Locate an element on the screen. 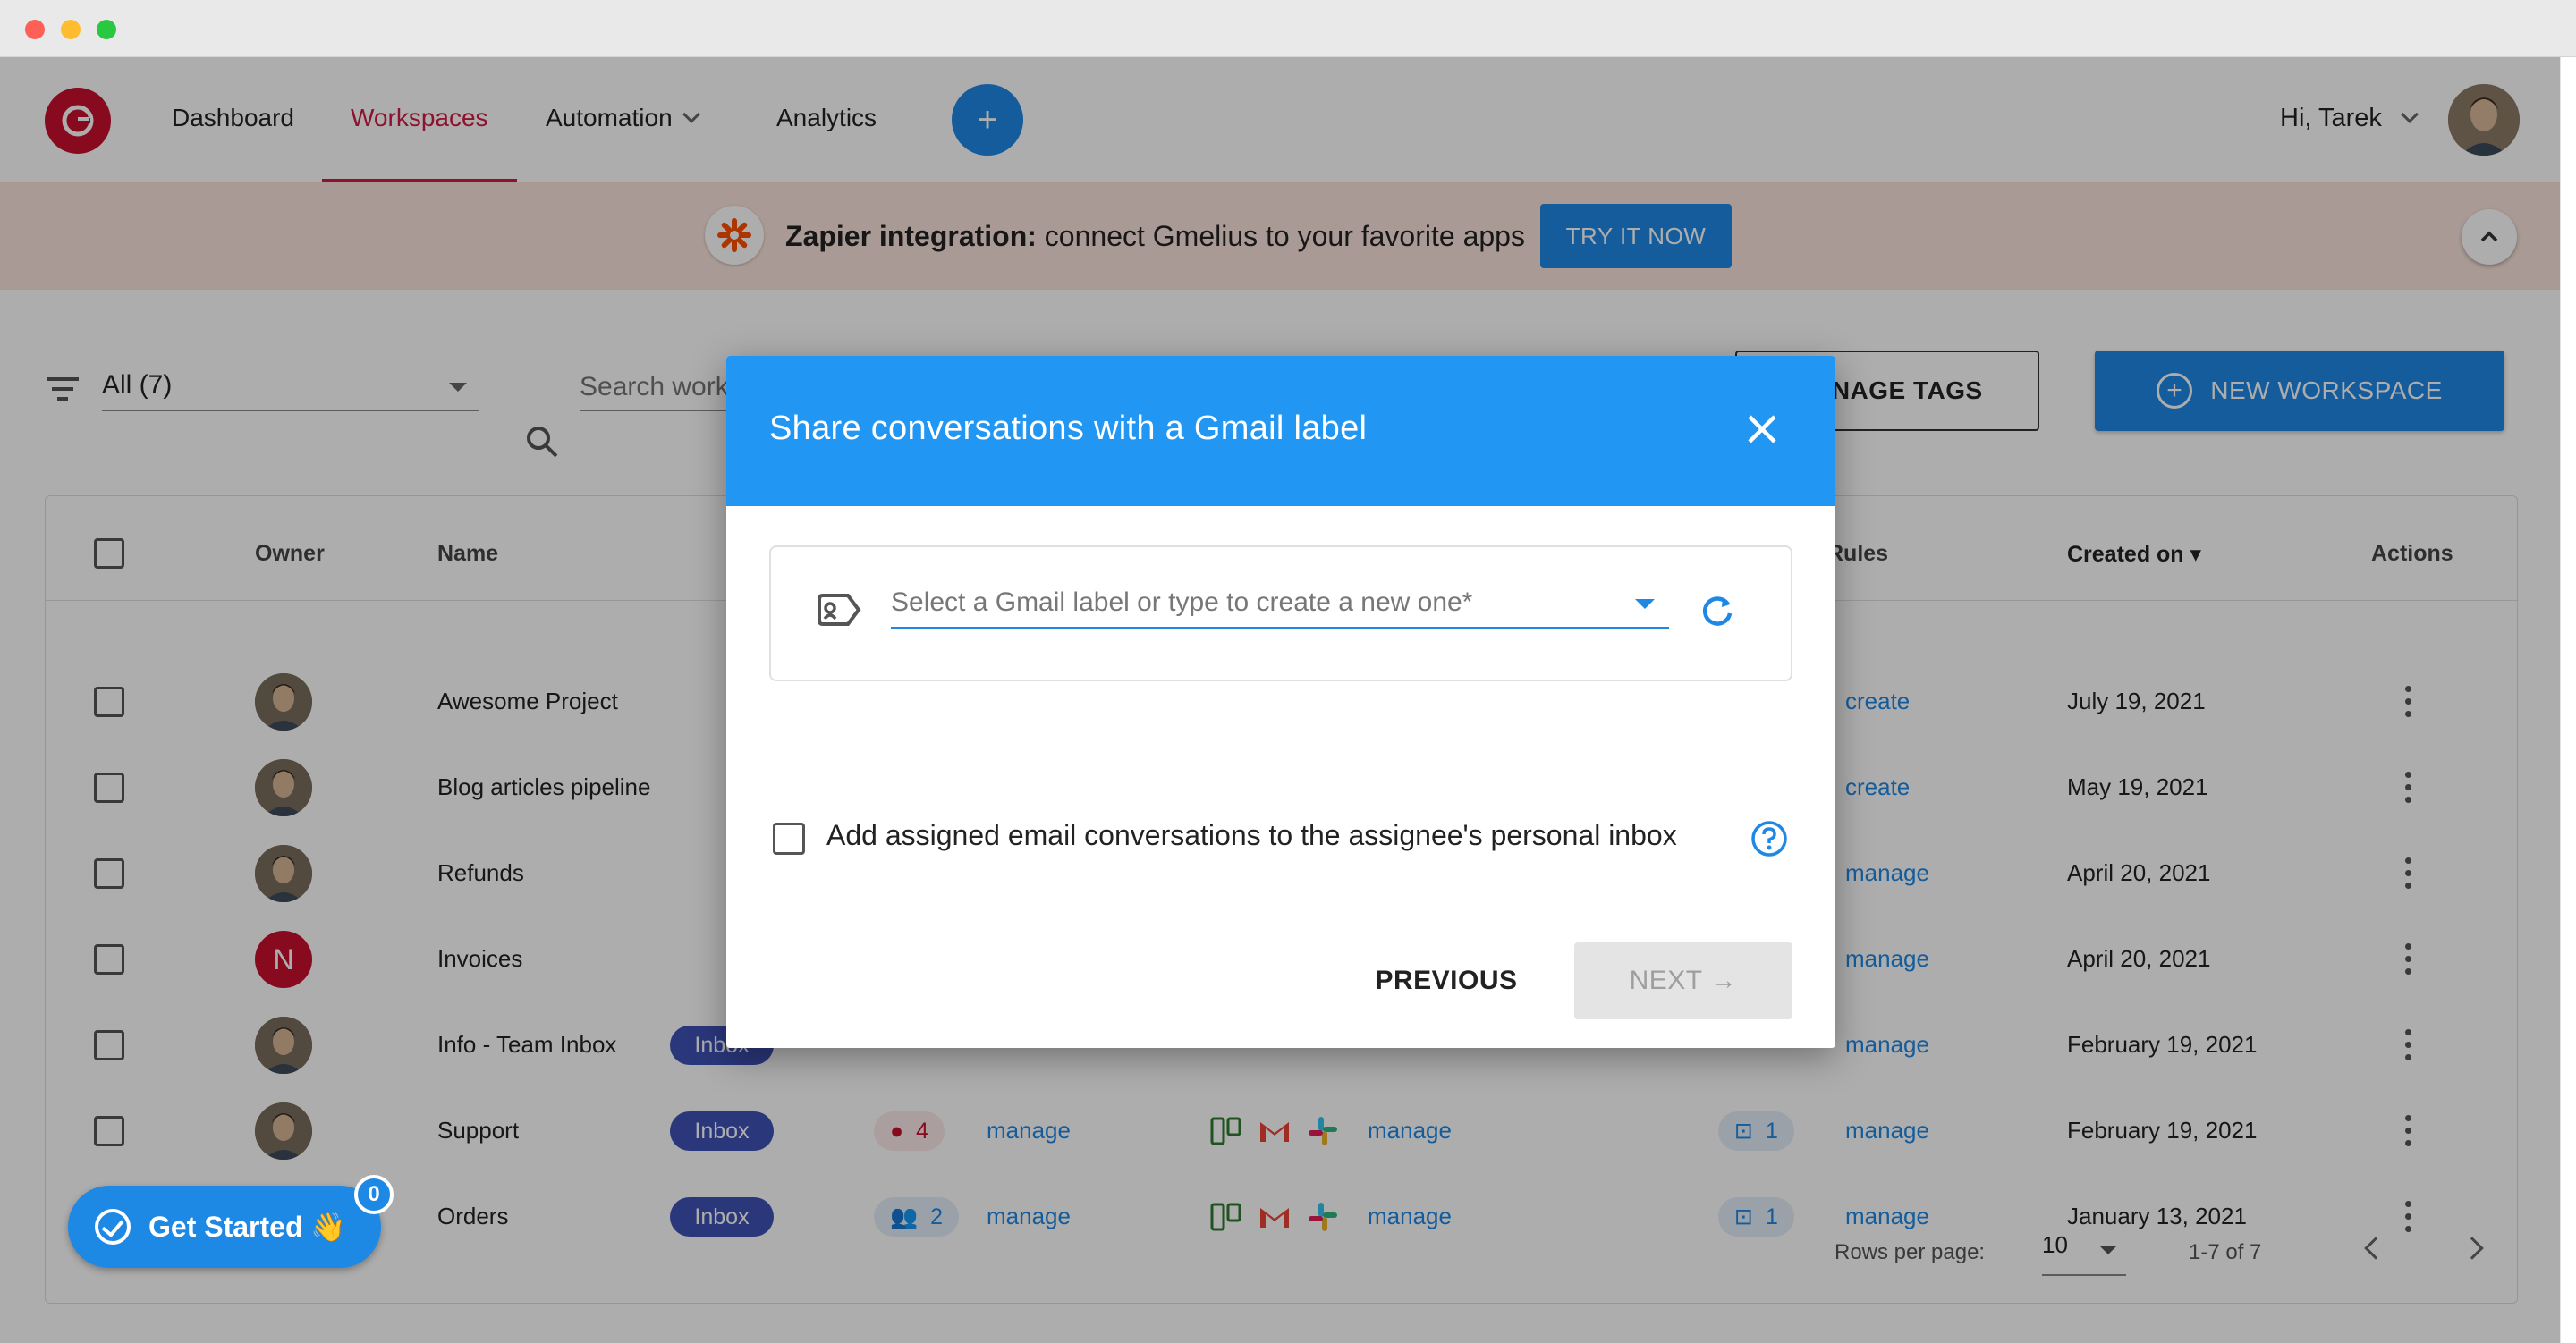 Image resolution: width=2576 pixels, height=1343 pixels. dialog-header: Share conversations with a Gmail label is located at coordinates (1280, 431).